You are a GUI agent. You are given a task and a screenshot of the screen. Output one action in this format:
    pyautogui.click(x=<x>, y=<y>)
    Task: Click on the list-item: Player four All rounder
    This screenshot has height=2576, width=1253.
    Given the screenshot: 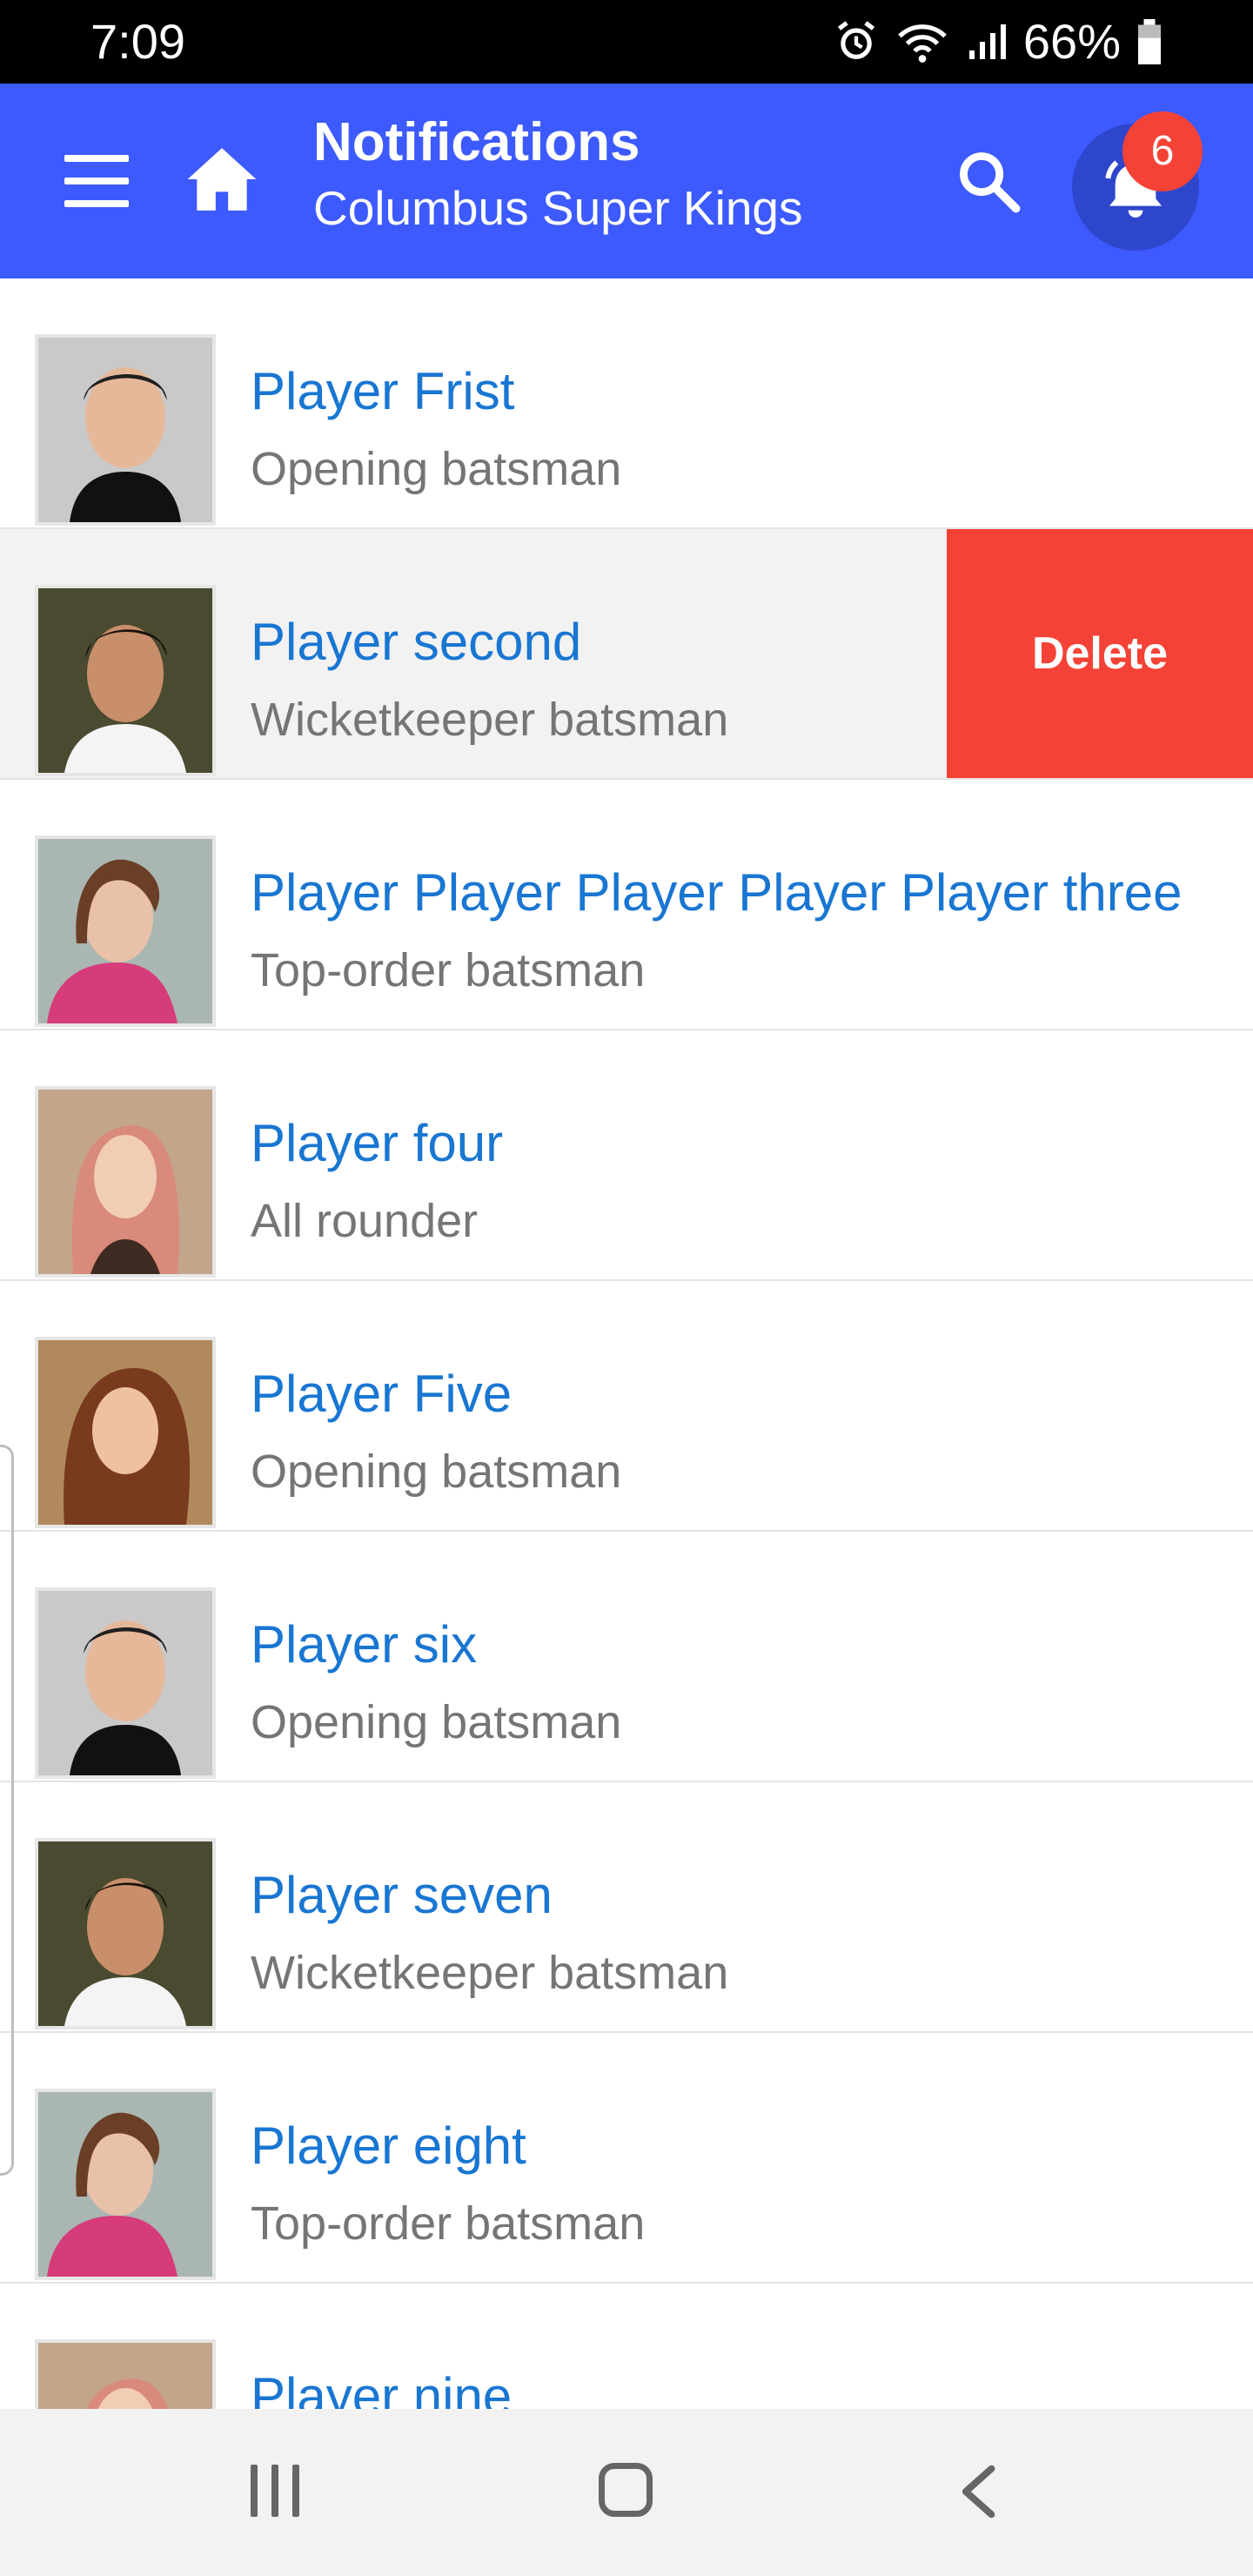 What is the action you would take?
    pyautogui.click(x=626, y=1156)
    